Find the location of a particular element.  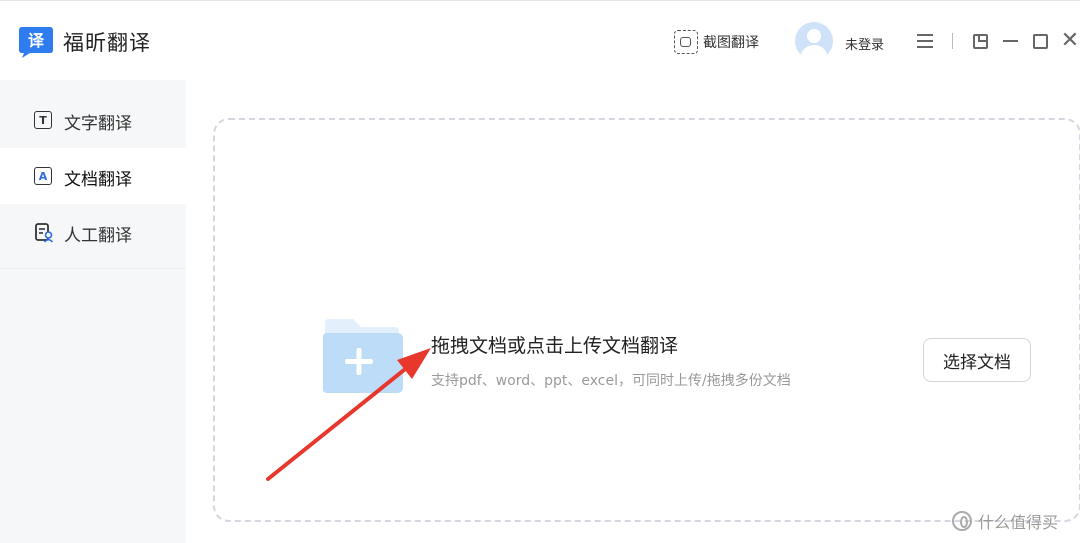

watermark-text: 什么值得买 is located at coordinates (1018, 522).